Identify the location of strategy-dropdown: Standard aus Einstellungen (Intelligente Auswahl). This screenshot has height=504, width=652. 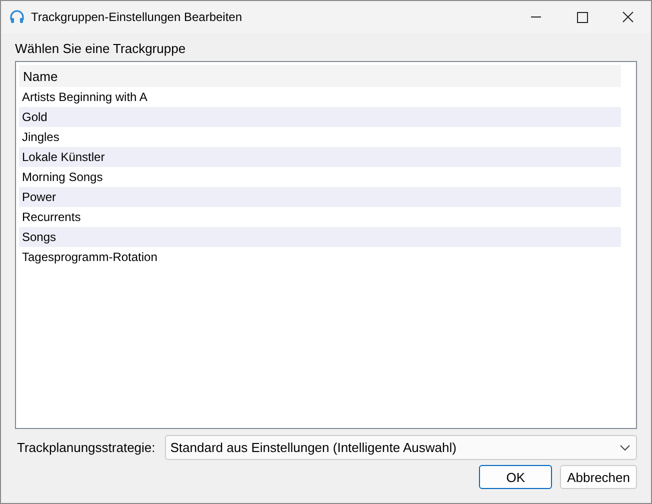
(401, 447).